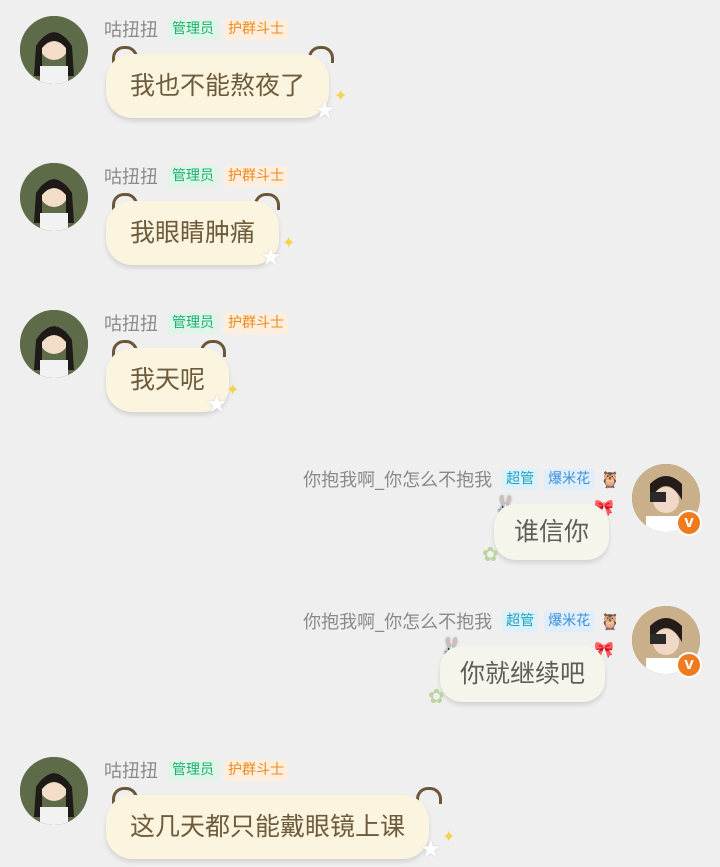  I want to click on message-bubble: 你就继续吧, so click(523, 674).